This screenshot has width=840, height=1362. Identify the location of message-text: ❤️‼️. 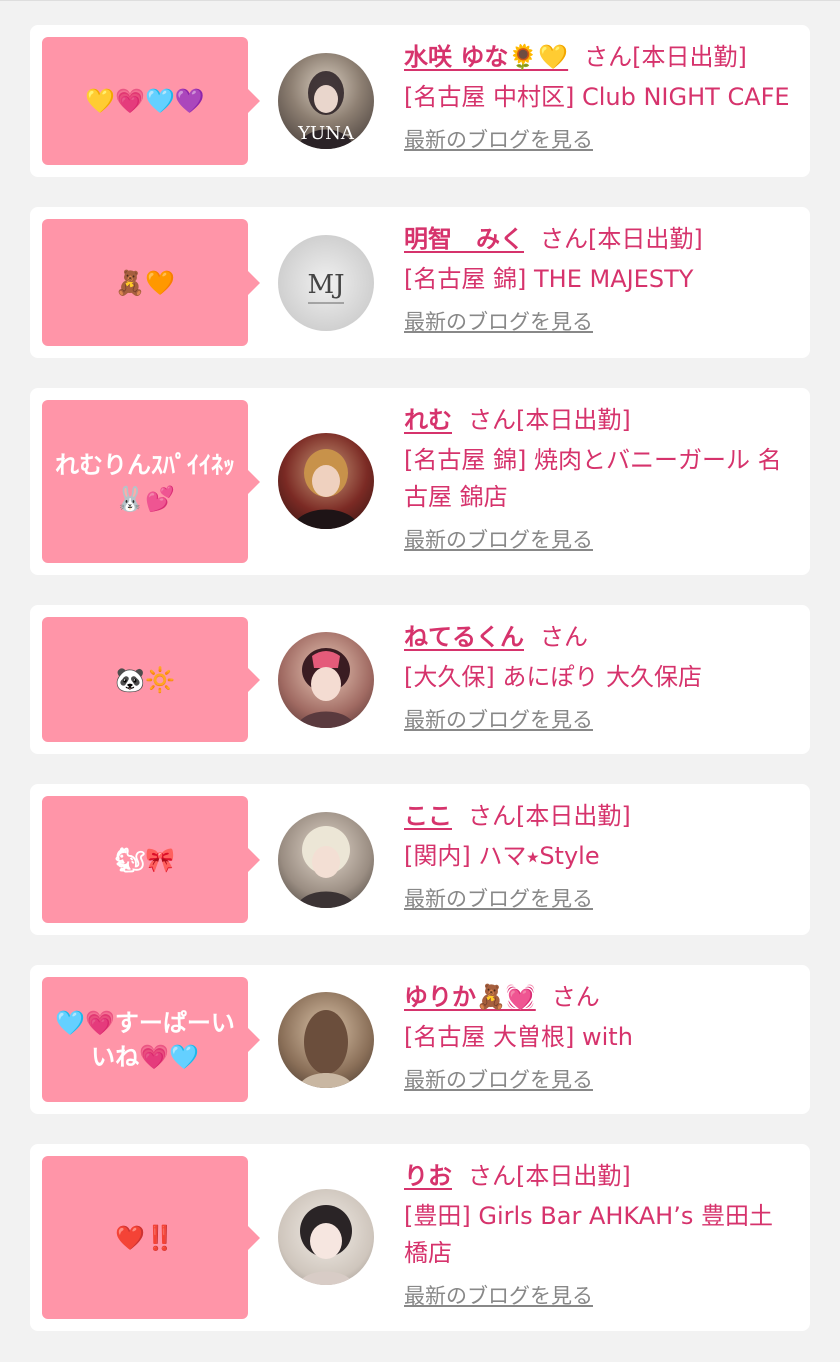
(145, 1237).